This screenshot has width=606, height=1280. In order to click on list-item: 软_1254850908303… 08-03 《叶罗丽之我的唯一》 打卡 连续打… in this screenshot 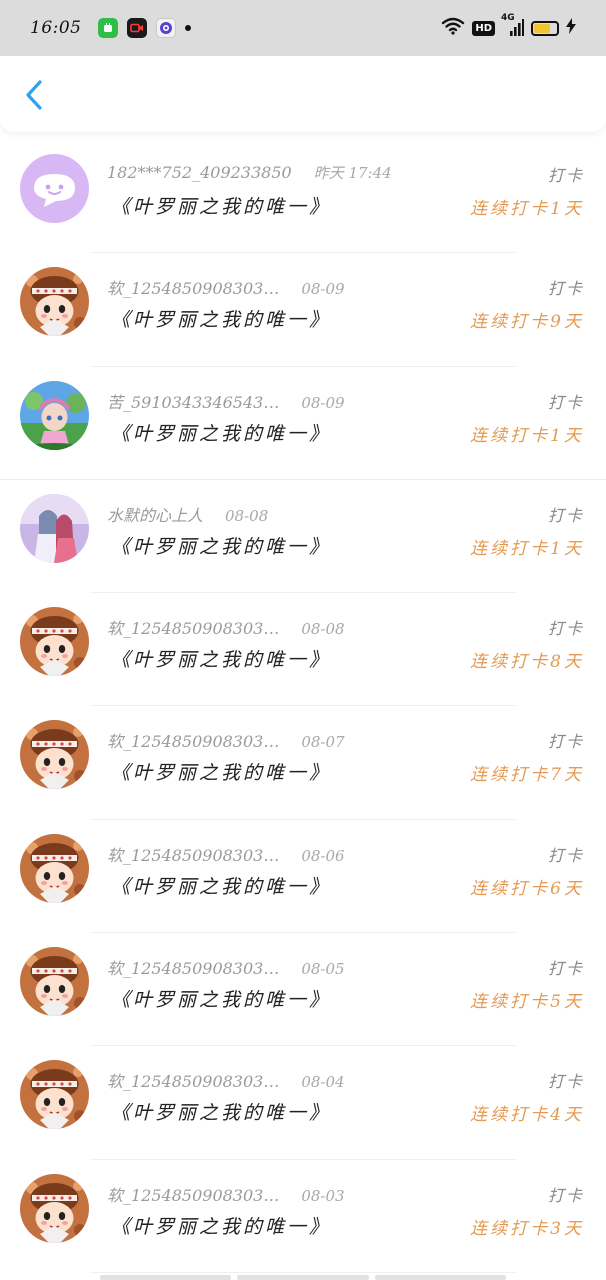, I will do `click(303, 1216)`.